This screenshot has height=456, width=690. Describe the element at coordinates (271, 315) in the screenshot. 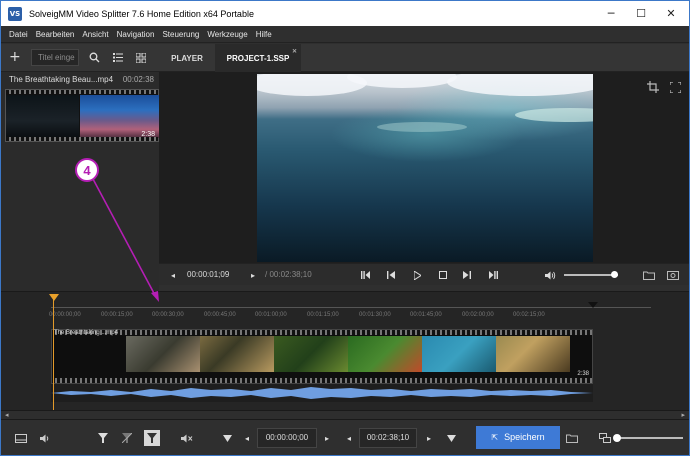

I see `tick-label: 00:01:00;00` at that location.